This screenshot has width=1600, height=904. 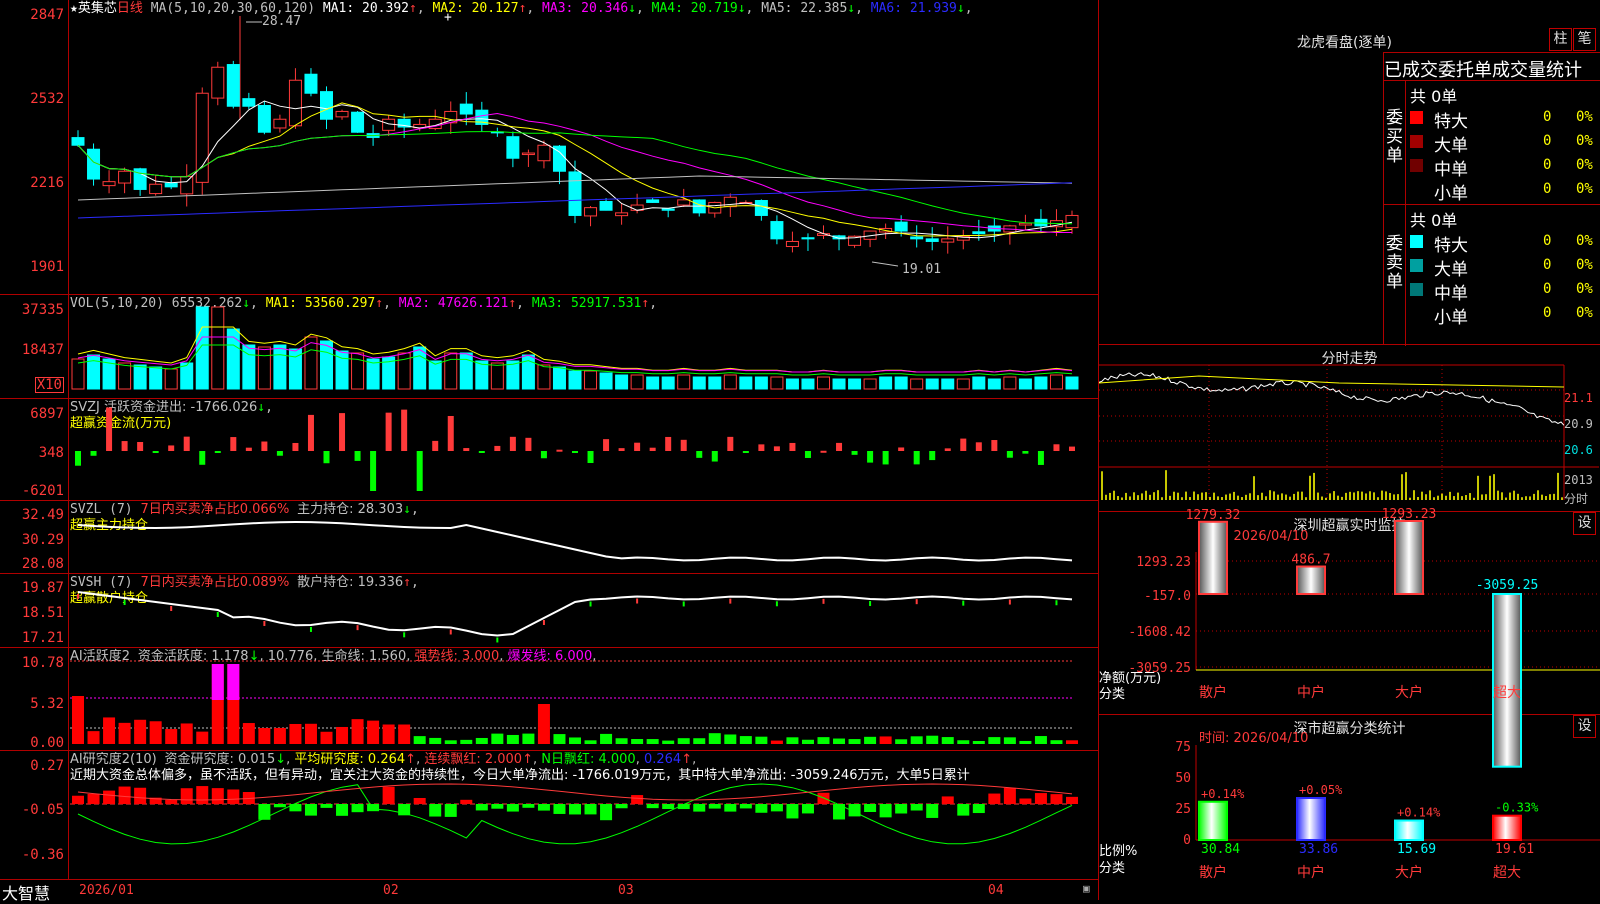 I want to click on high-mark: 28.47, so click(x=282, y=21).